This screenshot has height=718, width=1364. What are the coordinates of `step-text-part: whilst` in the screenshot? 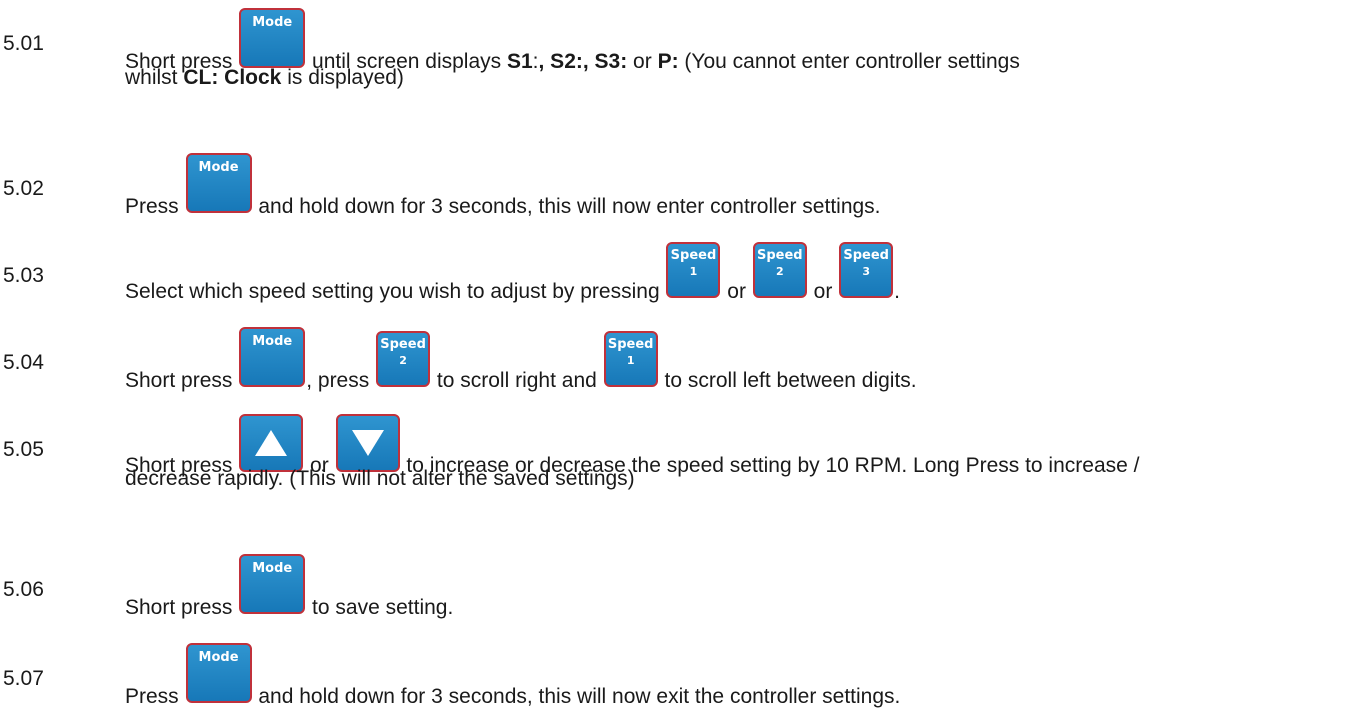 It's located at (154, 77).